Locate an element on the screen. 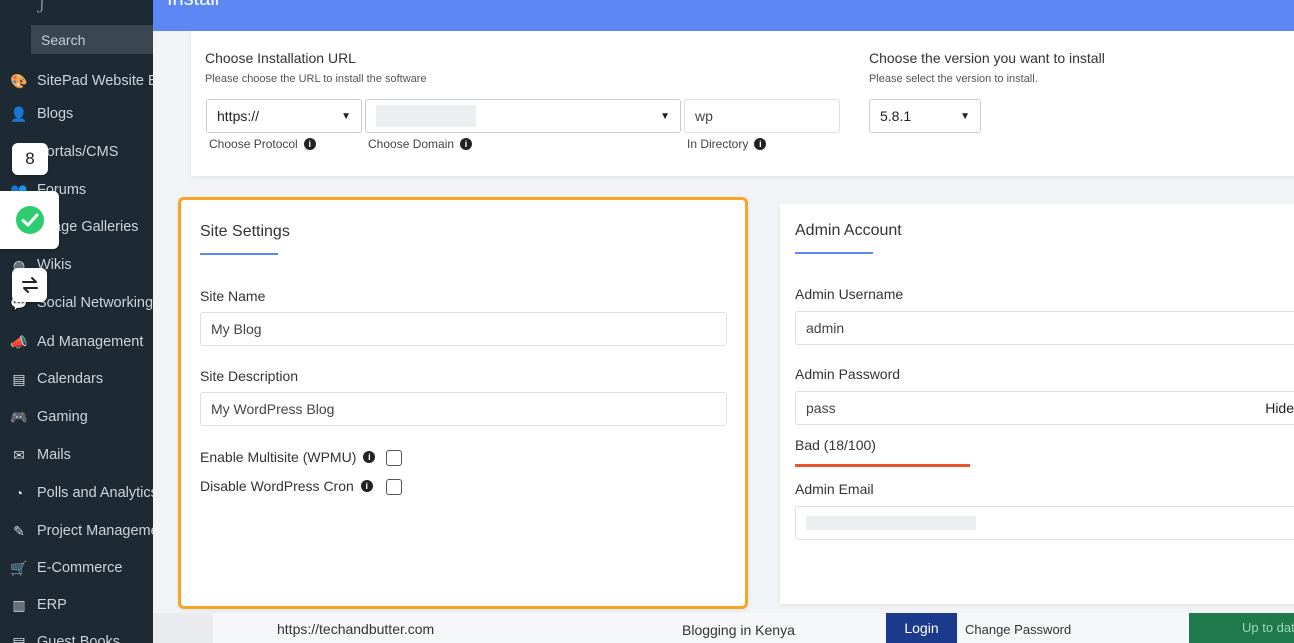 Image resolution: width=1294 pixels, height=643 pixels. step-number-badge: 8 is located at coordinates (30, 159).